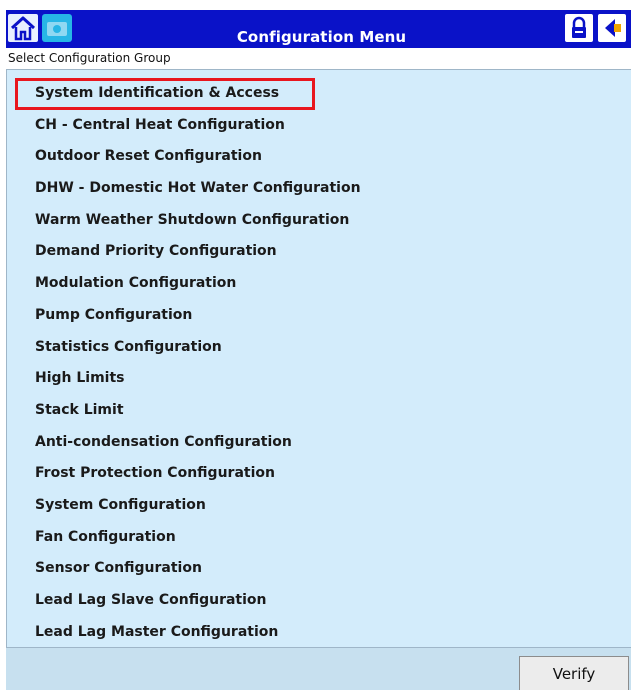  I want to click on list-item: Modulation Configuration, so click(315, 284).